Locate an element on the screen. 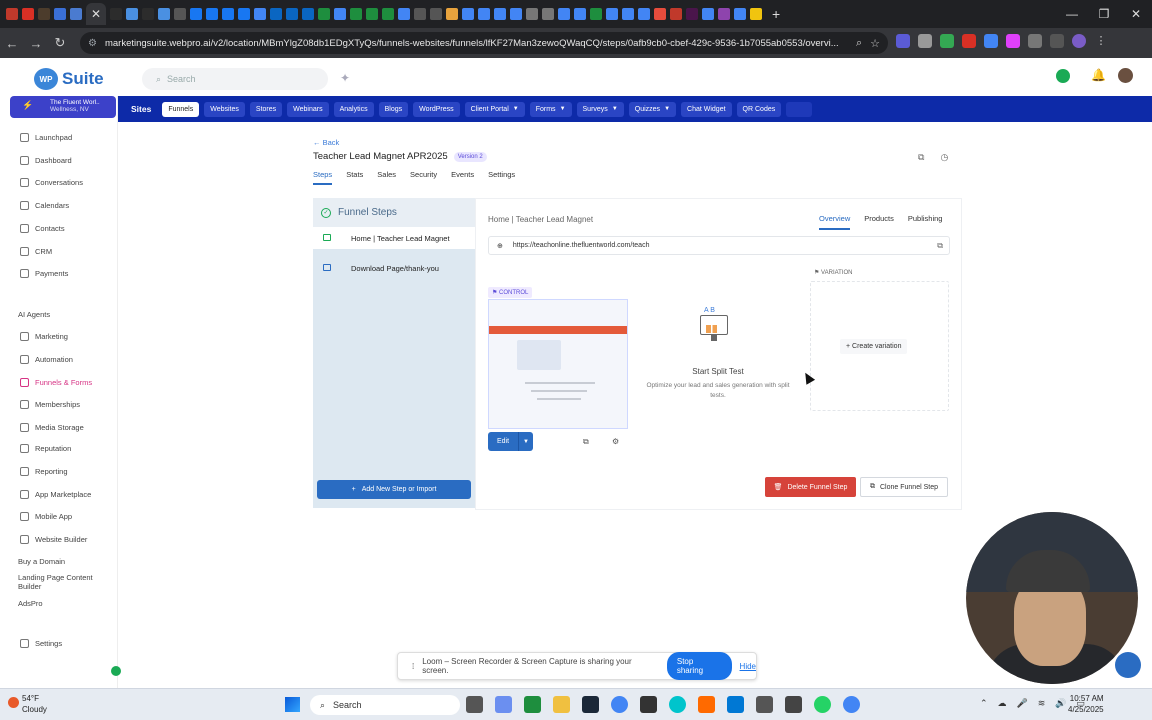 The height and width of the screenshot is (720, 1152). version-badge: Version 2 is located at coordinates (470, 156).